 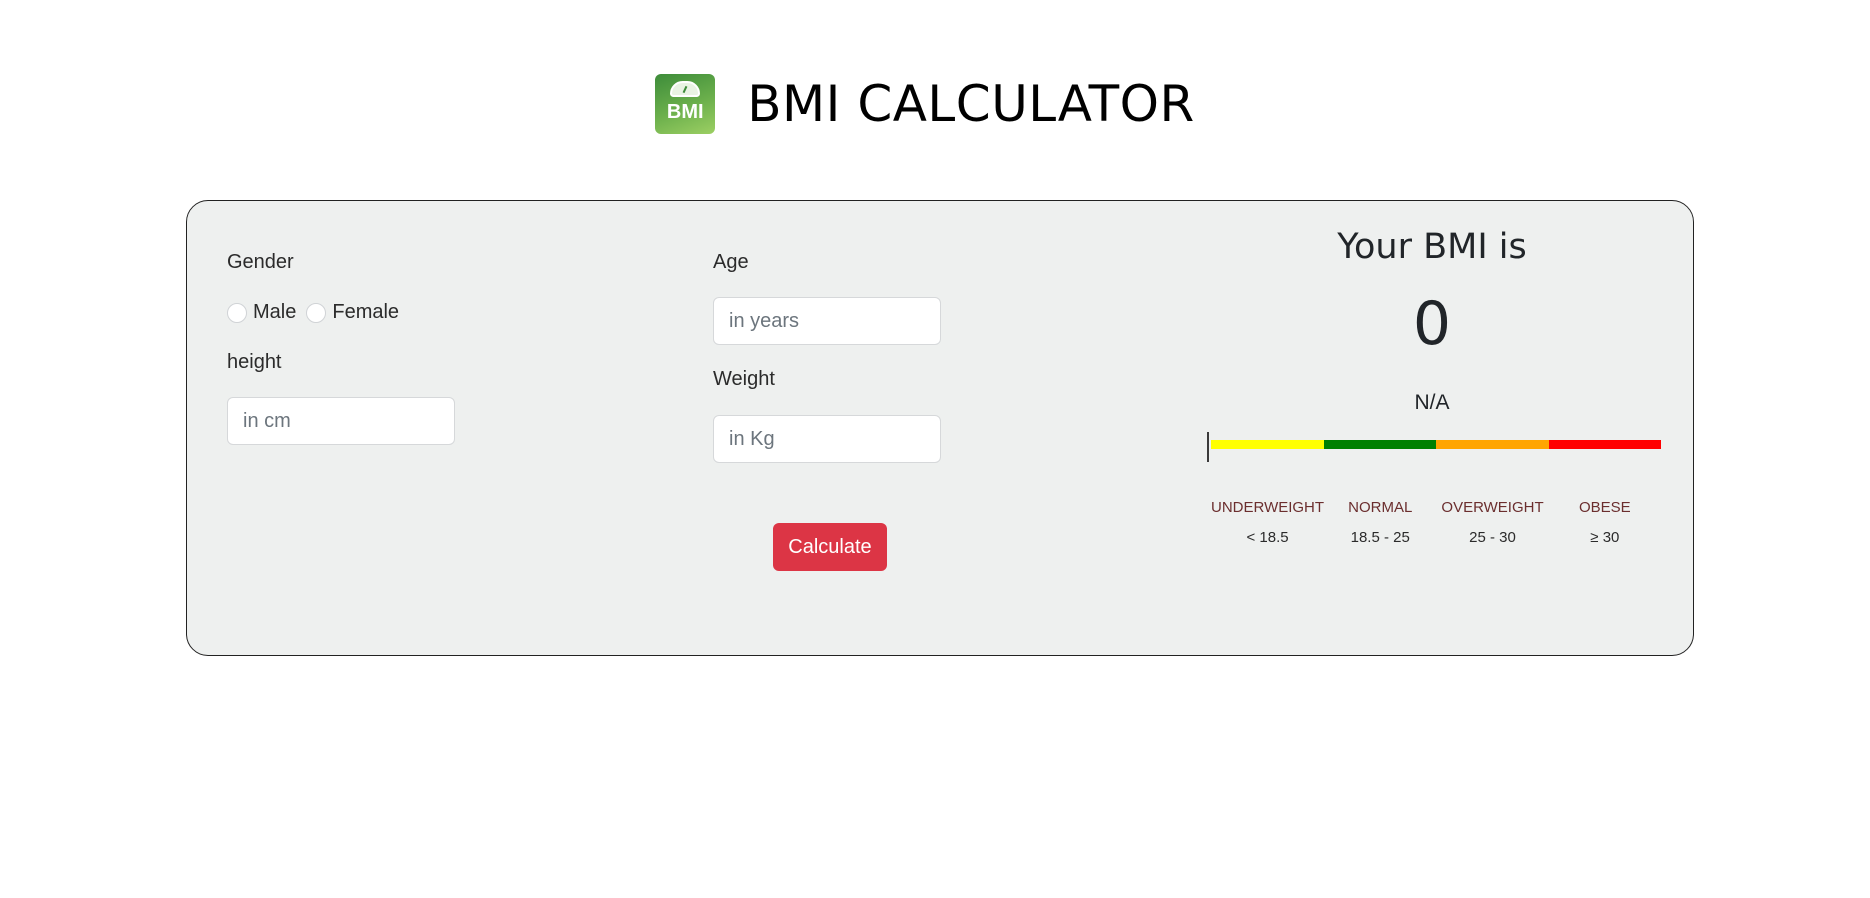 I want to click on gender-label: Gender, so click(x=260, y=262).